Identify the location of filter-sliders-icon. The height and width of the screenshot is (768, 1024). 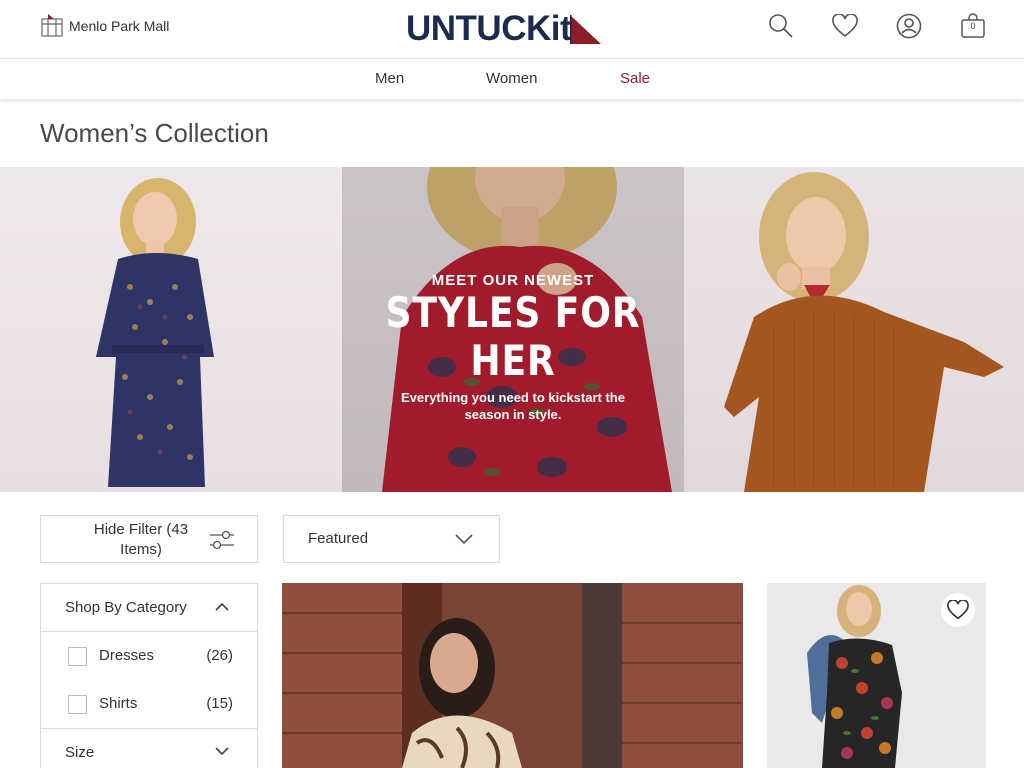
(222, 540).